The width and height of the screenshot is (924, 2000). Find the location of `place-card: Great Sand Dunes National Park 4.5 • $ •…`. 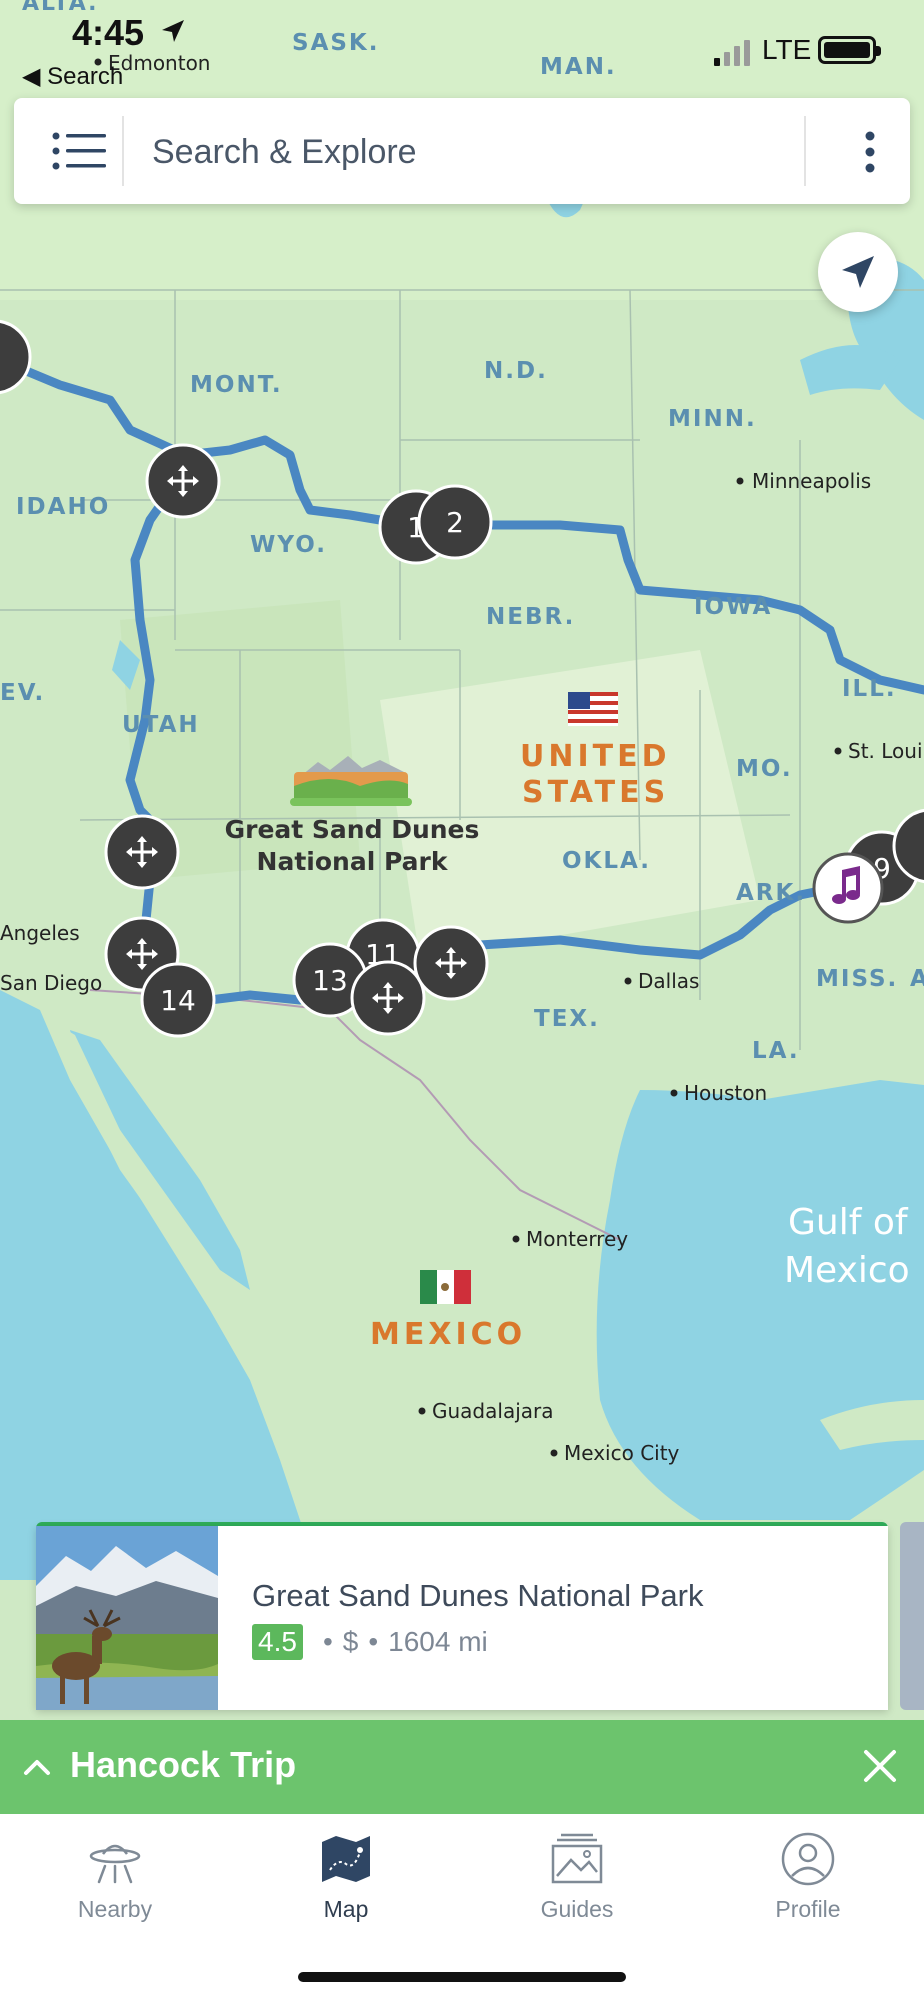

place-card: Great Sand Dunes National Park 4.5 • $ •… is located at coordinates (462, 1618).